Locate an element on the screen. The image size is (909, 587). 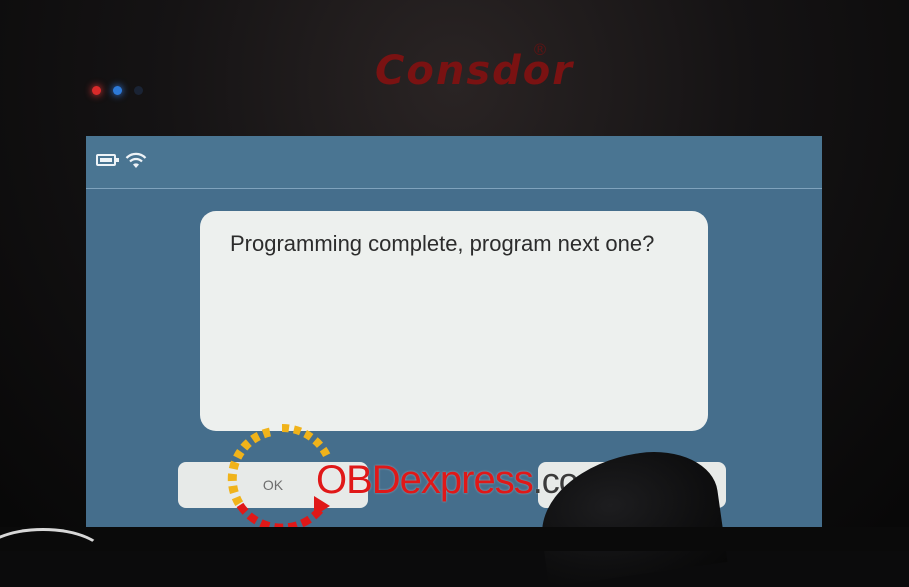
registered-mark: ® is located at coordinates (540, 49).